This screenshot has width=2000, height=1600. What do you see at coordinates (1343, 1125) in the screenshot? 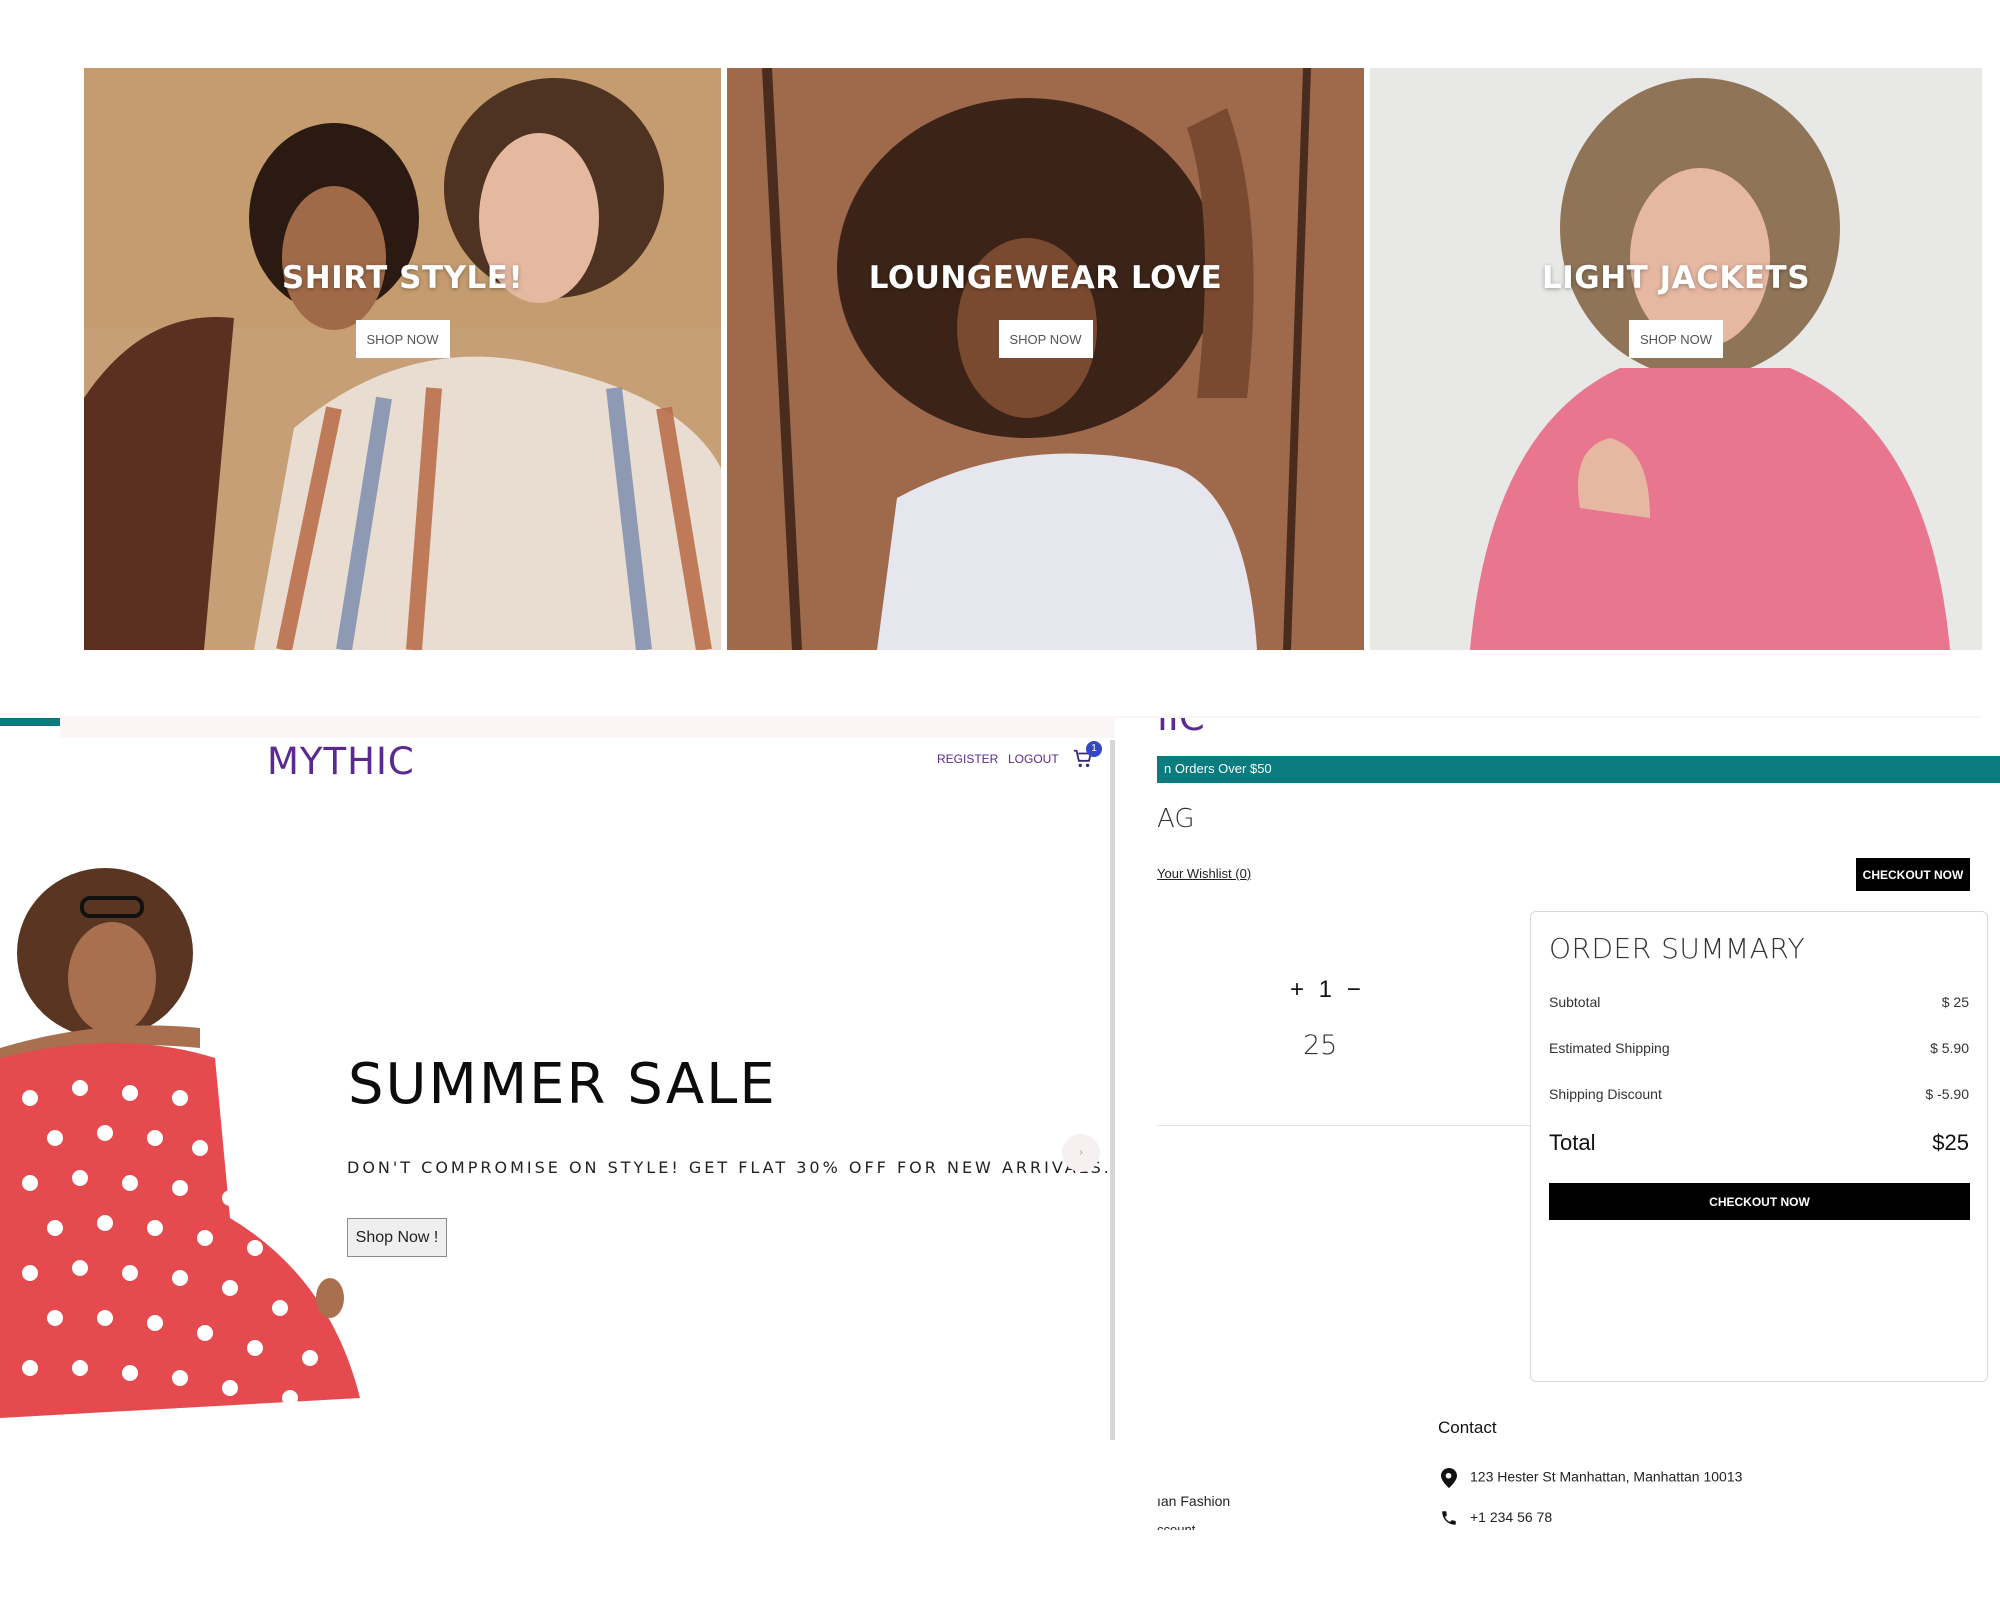
I see `divider` at bounding box center [1343, 1125].